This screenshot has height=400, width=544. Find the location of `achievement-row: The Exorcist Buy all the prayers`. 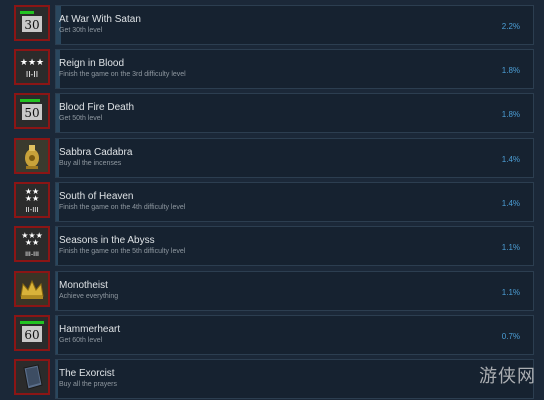

achievement-row: The Exorcist Buy all the prayers is located at coordinates (272, 379).